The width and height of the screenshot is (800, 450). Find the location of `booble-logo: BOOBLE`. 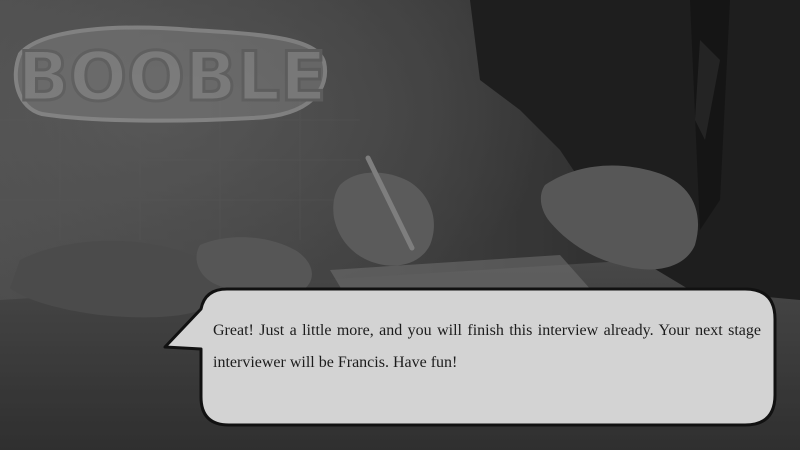

booble-logo: BOOBLE is located at coordinates (170, 74).